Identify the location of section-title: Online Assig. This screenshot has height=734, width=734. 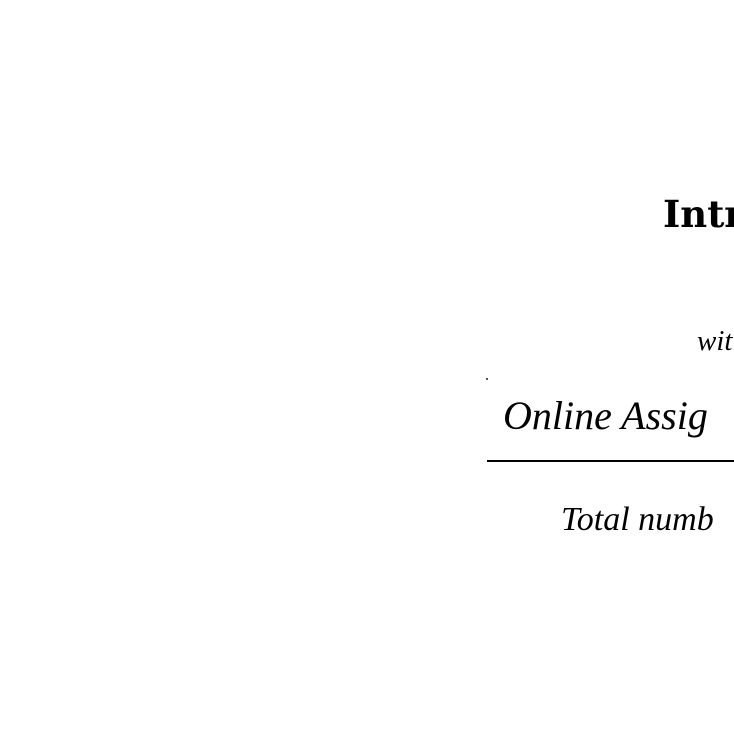
(605, 415).